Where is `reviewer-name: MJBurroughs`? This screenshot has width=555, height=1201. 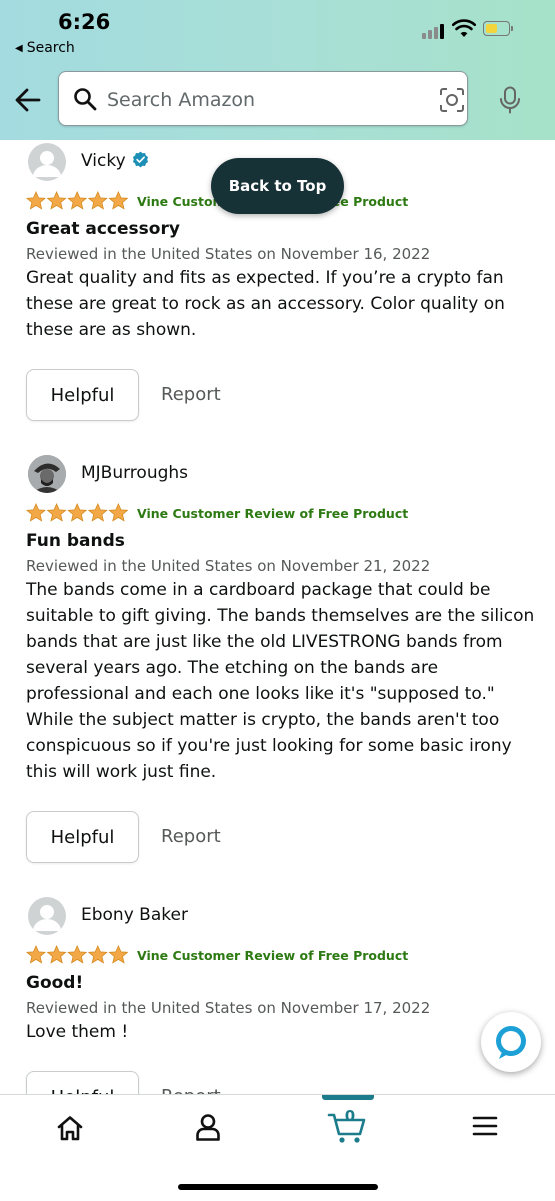 reviewer-name: MJBurroughs is located at coordinates (134, 473).